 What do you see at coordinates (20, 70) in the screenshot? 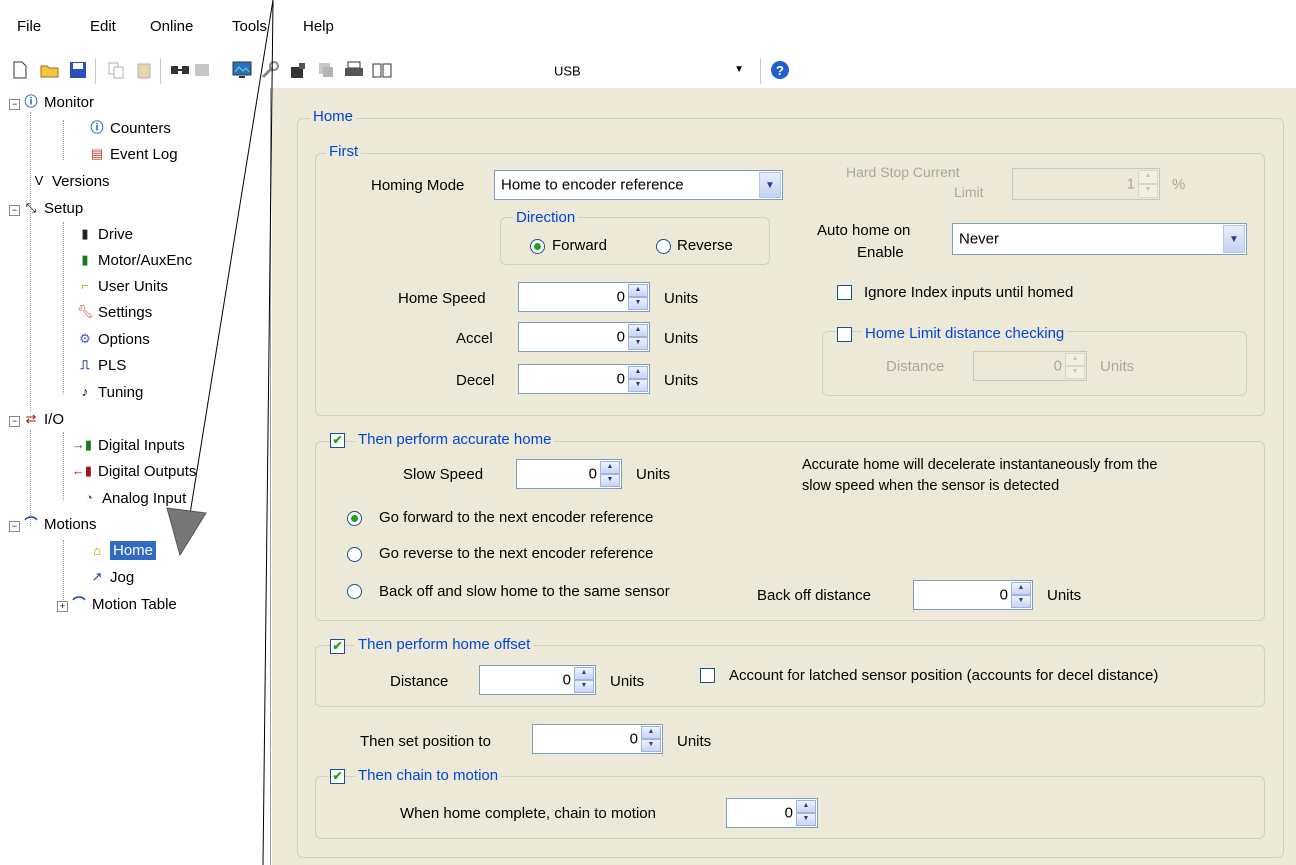
I see `new-file-icon` at bounding box center [20, 70].